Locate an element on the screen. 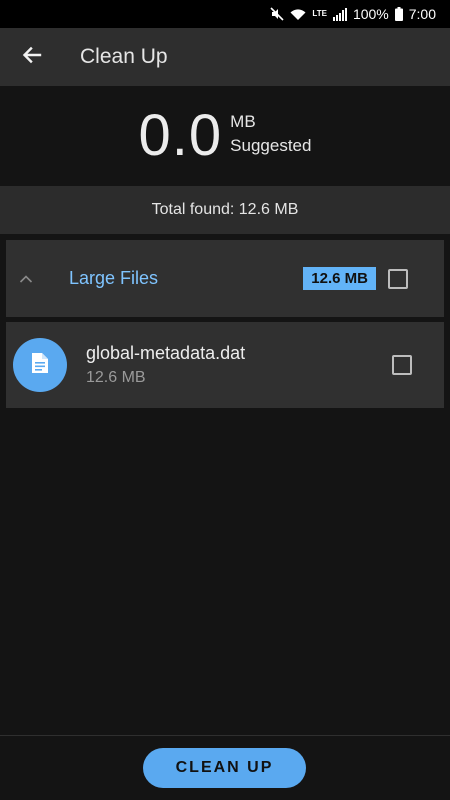 This screenshot has height=800, width=450. file-checkbox is located at coordinates (402, 365).